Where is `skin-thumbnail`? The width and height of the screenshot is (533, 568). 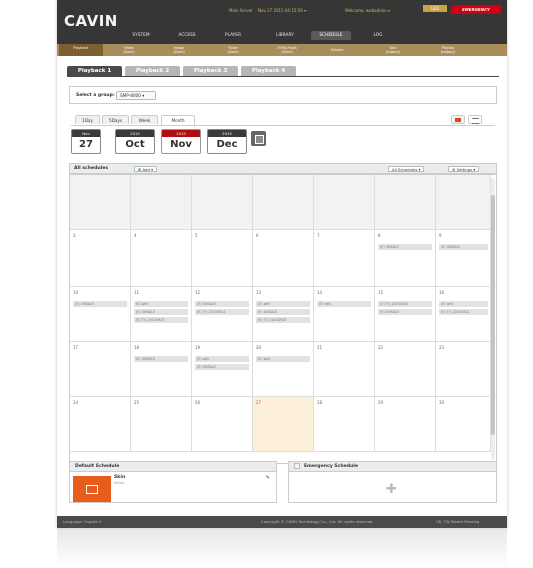 skin-thumbnail is located at coordinates (92, 489).